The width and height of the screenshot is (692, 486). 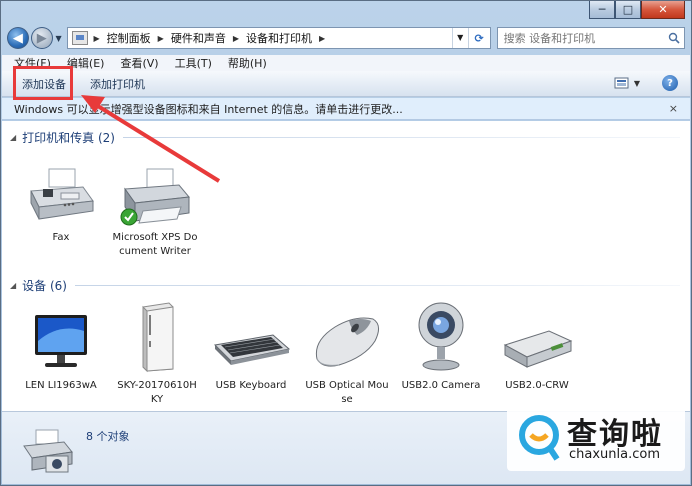 I want to click on watermark-logo: 查询啦 chaxunla.com, so click(x=596, y=437).